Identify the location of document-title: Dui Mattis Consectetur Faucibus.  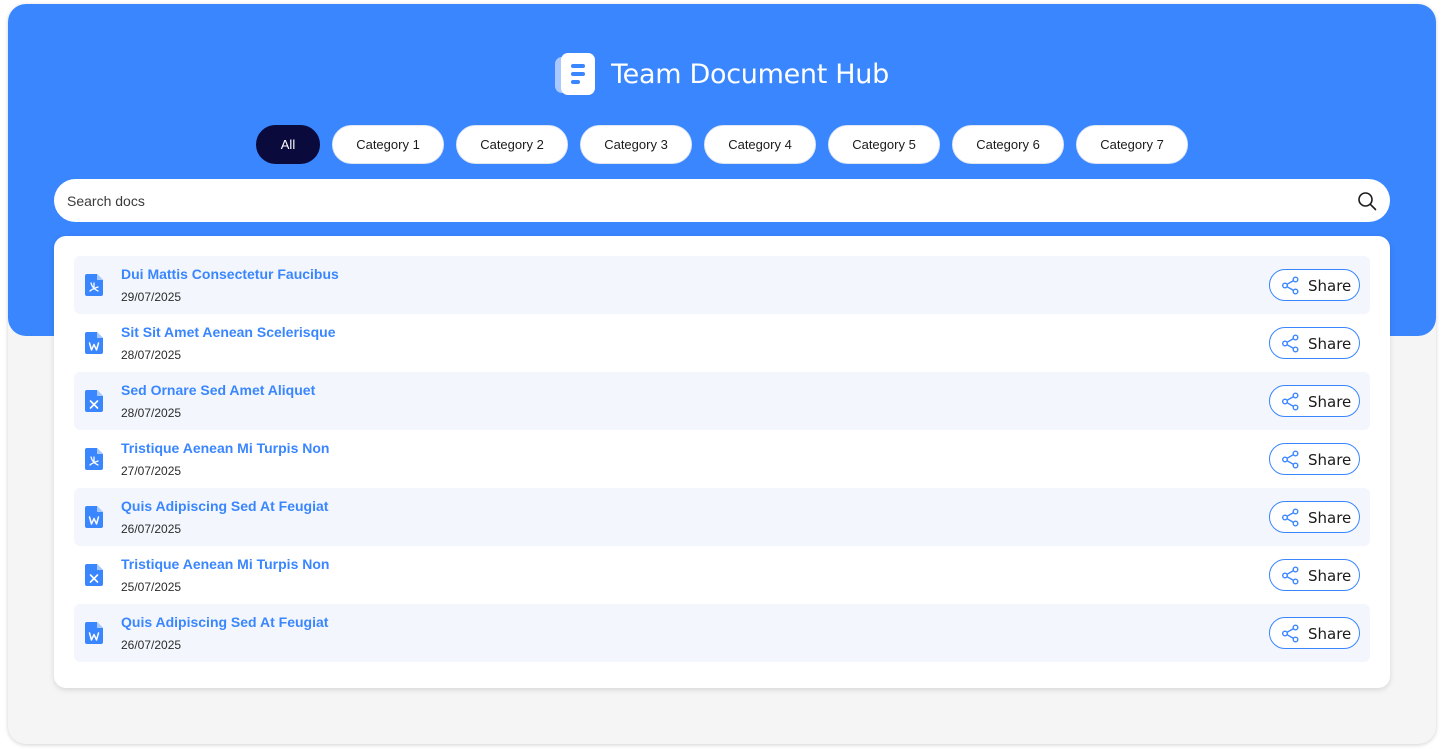
(230, 274).